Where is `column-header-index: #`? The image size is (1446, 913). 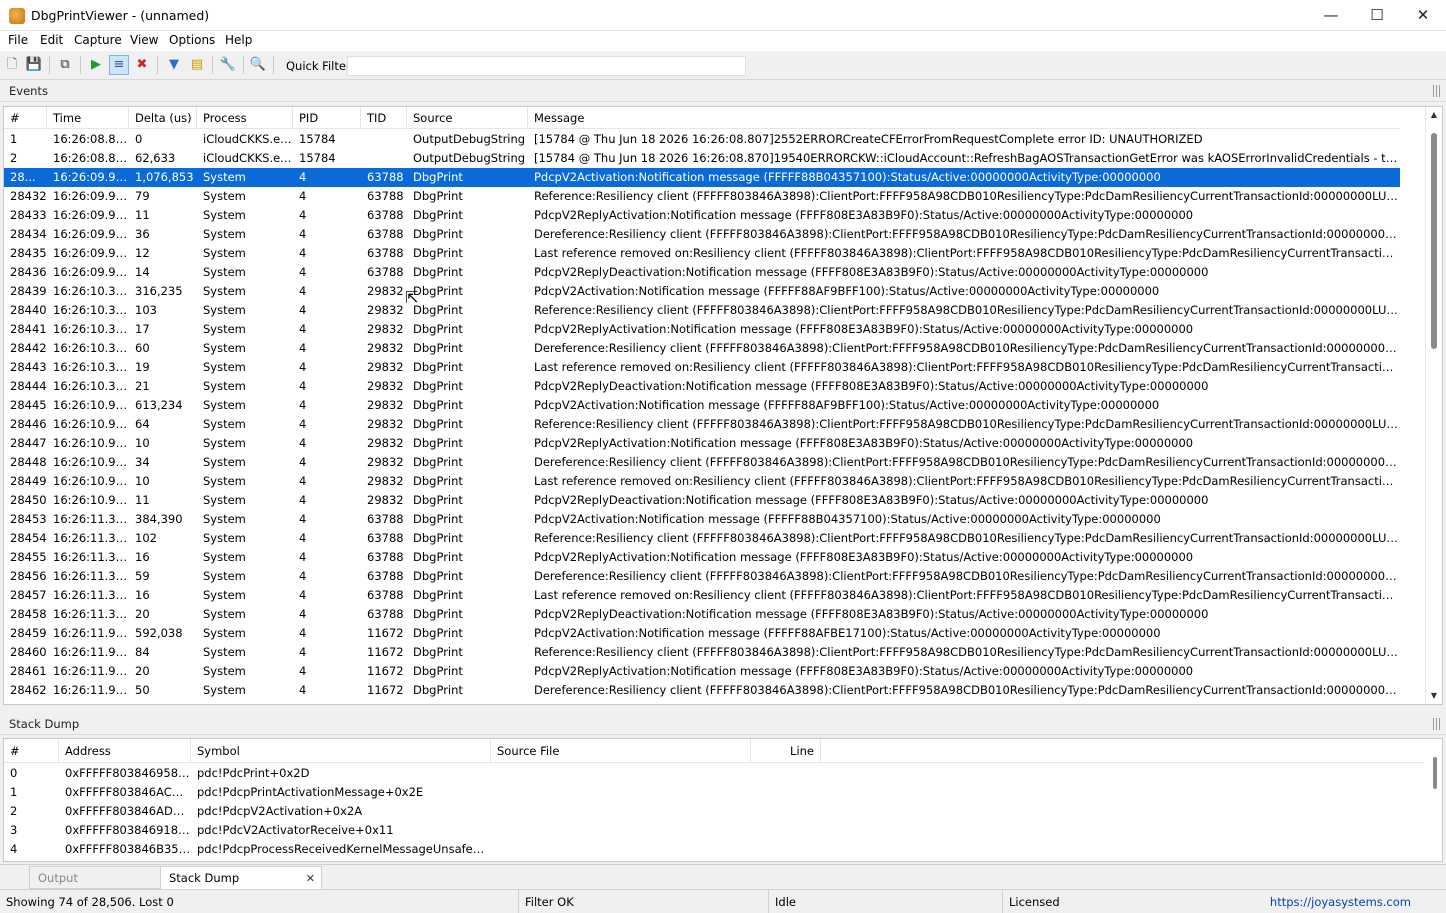
column-header-index: # is located at coordinates (25, 118).